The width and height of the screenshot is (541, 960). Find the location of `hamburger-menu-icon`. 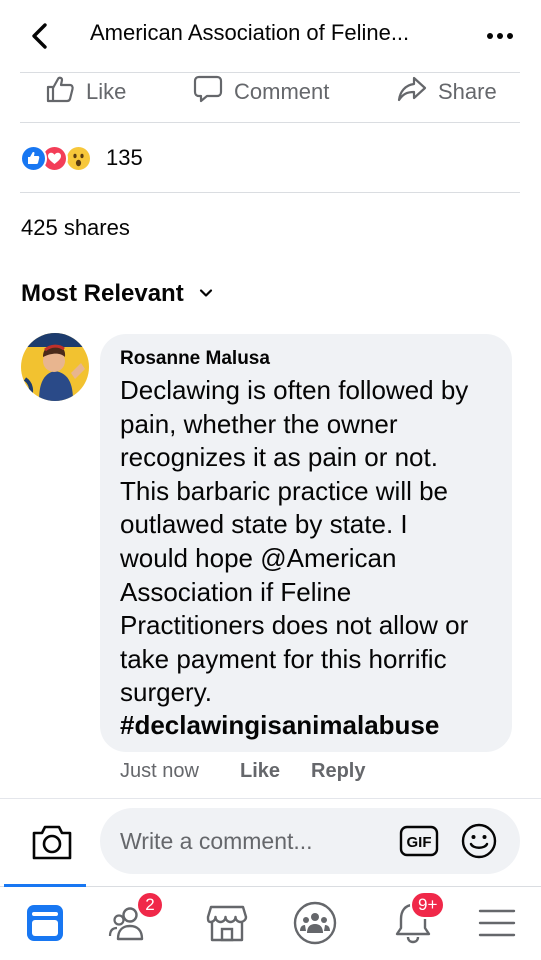

hamburger-menu-icon is located at coordinates (497, 925).